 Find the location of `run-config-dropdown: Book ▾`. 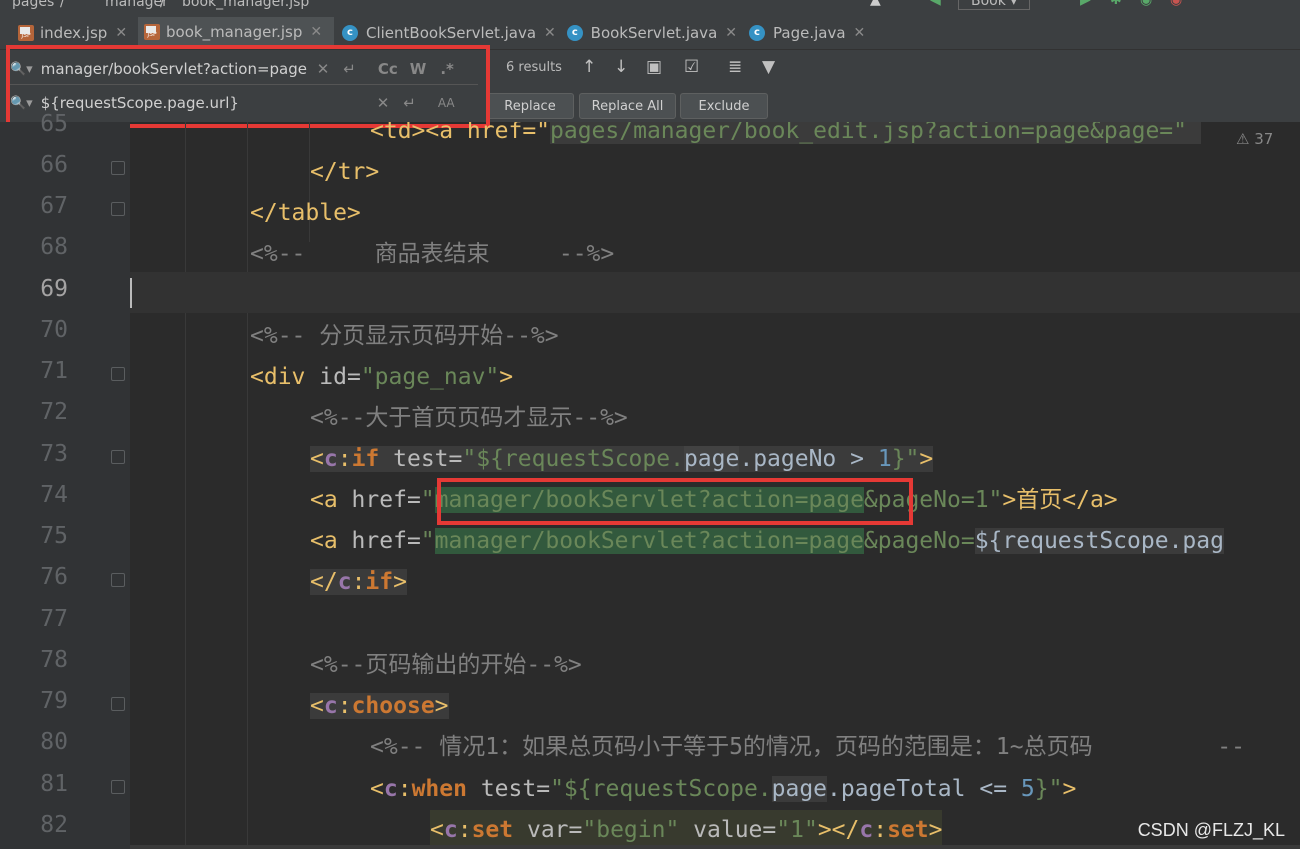

run-config-dropdown: Book ▾ is located at coordinates (994, 5).